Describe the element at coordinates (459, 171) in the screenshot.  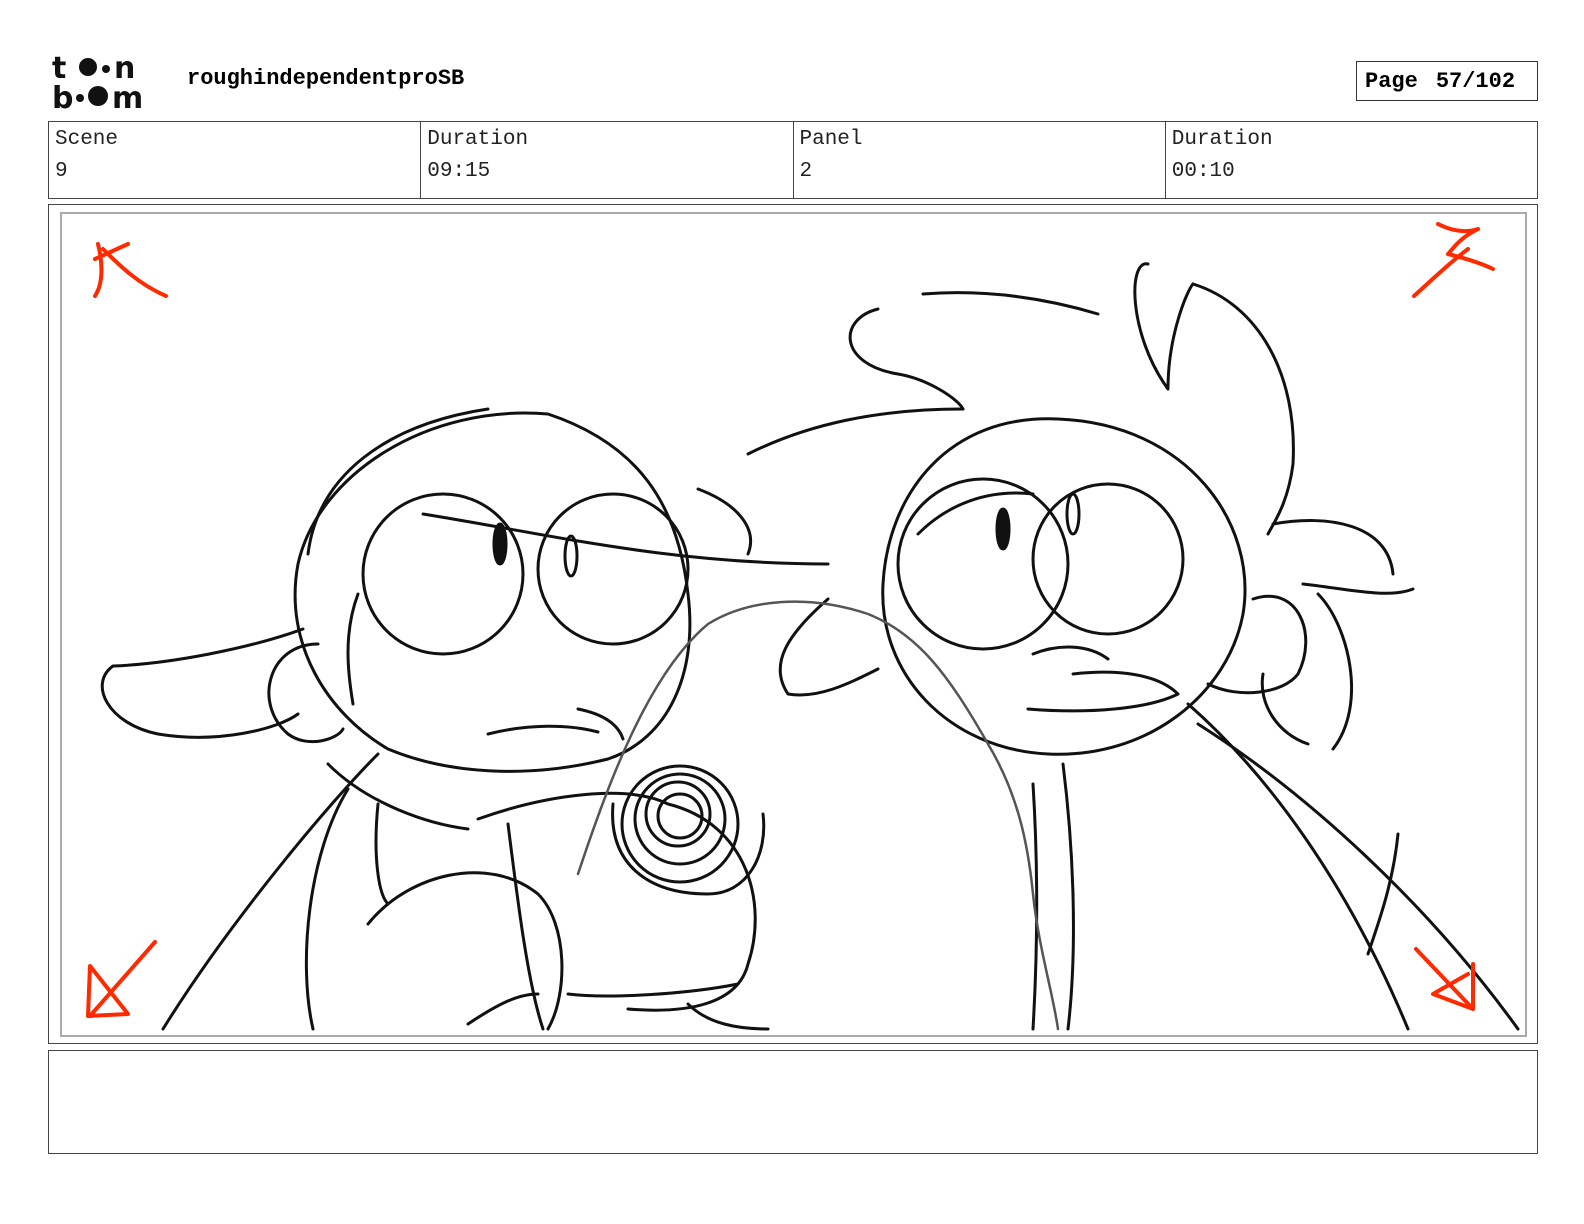
I see `scene-duration-value: 09:15` at that location.